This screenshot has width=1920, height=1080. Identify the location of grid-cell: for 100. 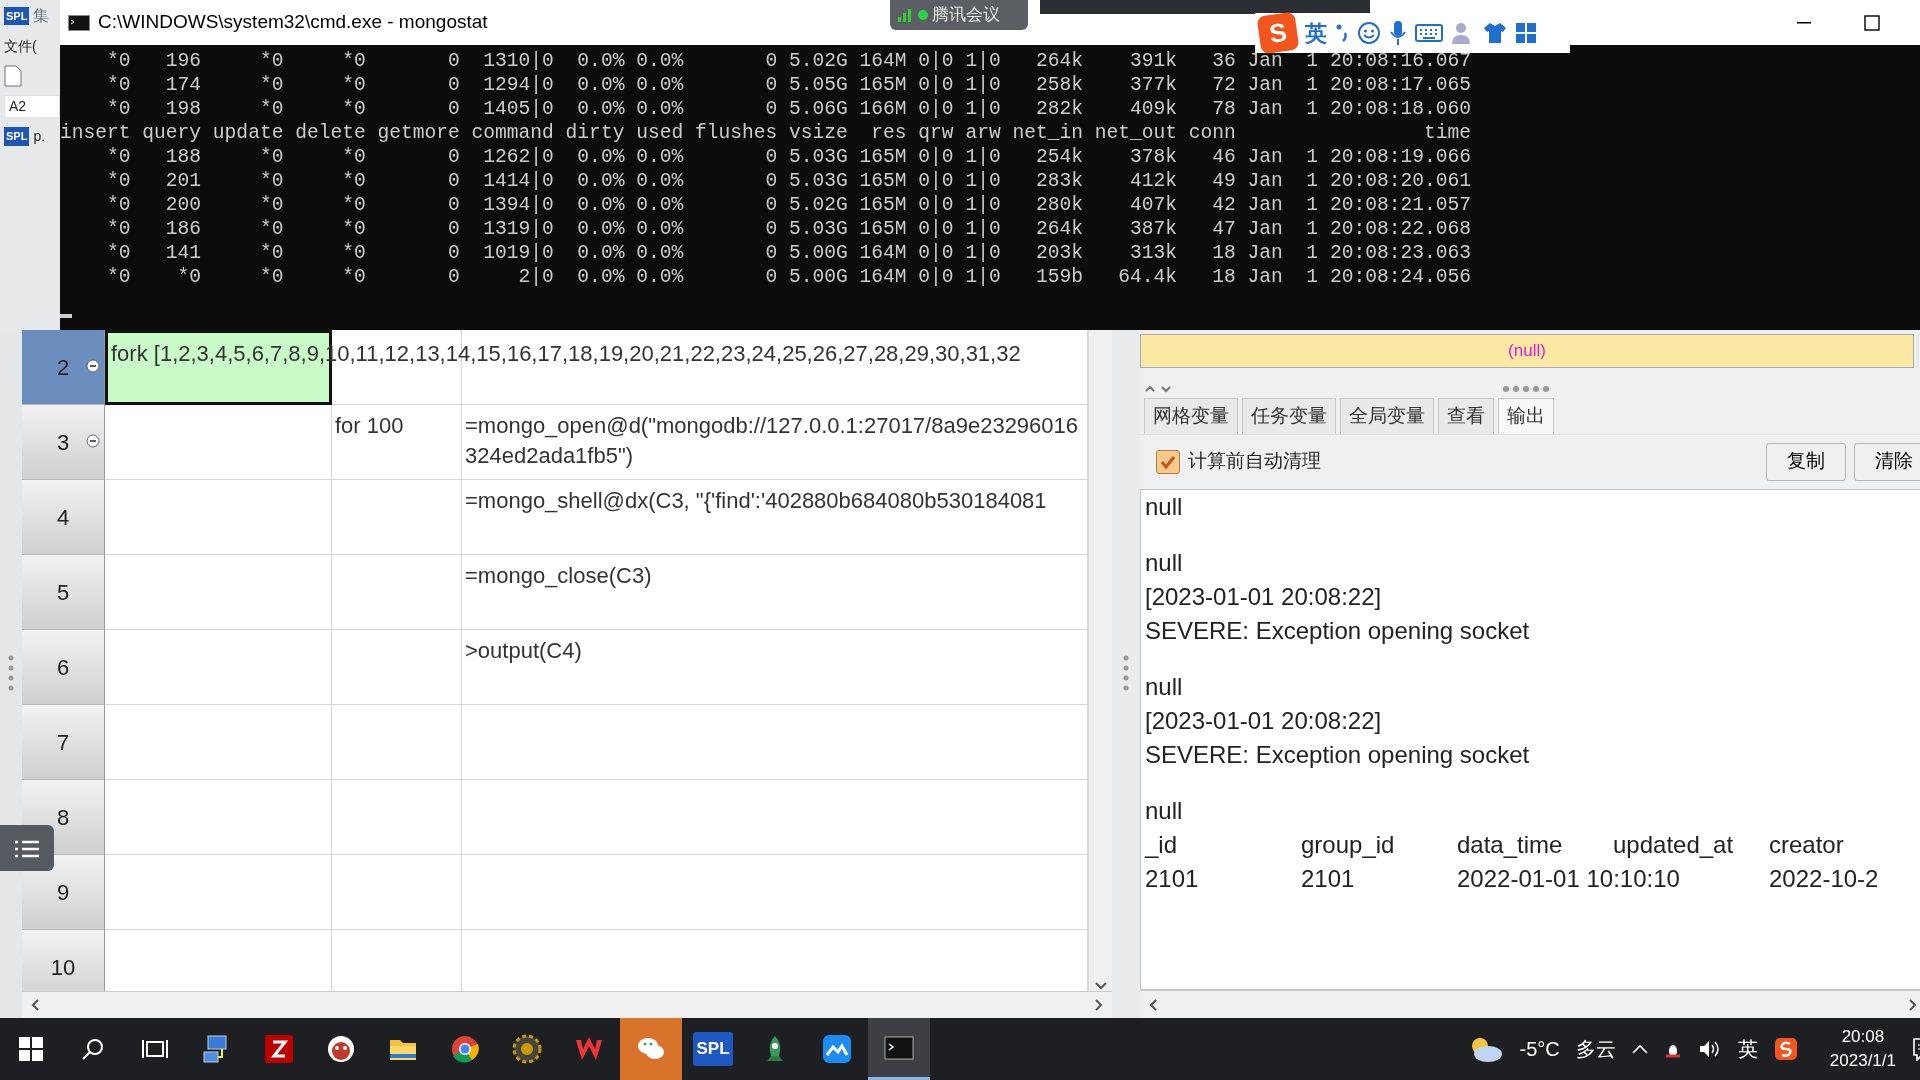
(397, 442).